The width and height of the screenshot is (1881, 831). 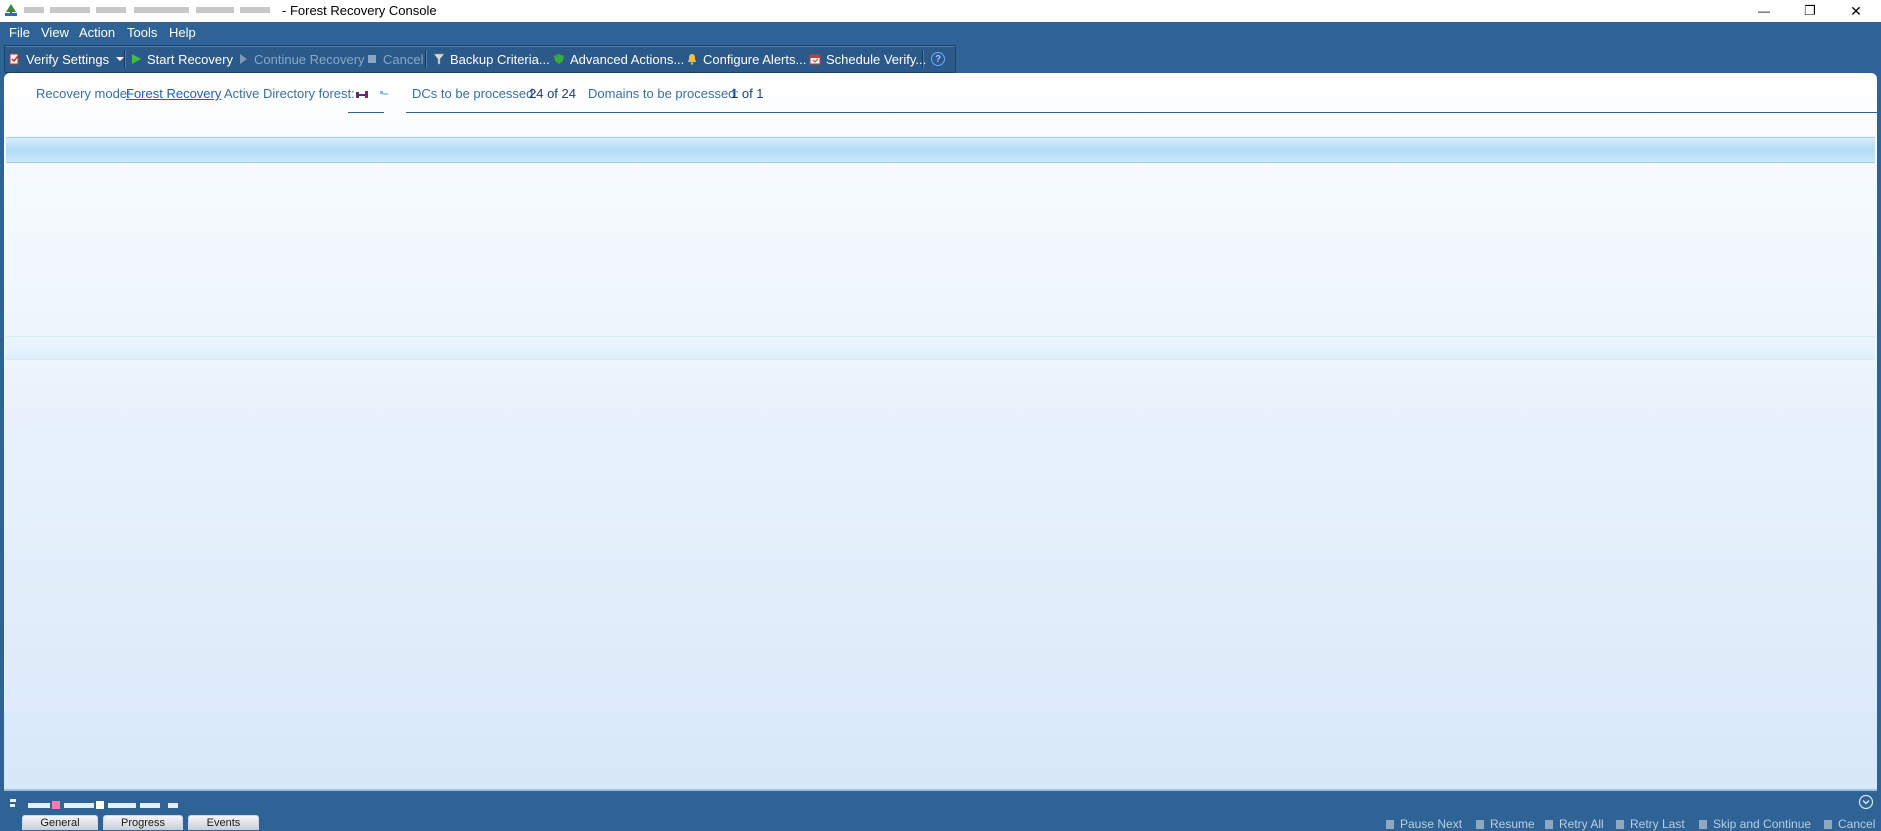 I want to click on restore-button: ❐, so click(x=1810, y=11).